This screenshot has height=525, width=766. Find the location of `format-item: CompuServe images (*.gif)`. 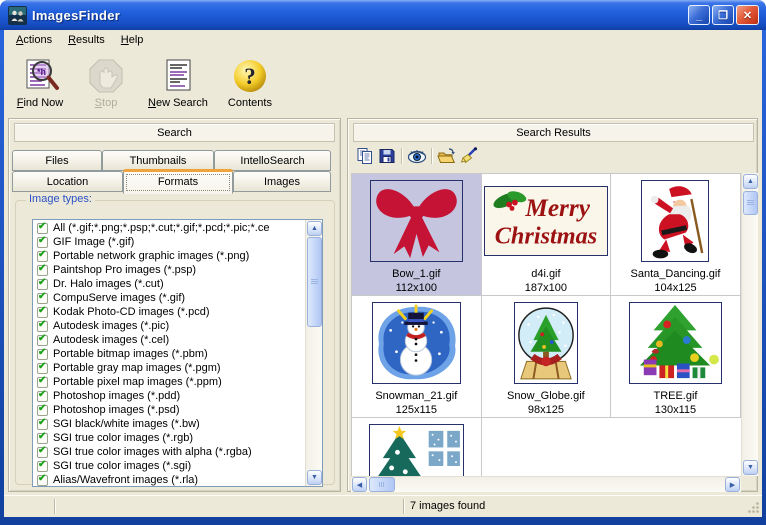

format-item: CompuServe images (*.gif) is located at coordinates (169, 298).